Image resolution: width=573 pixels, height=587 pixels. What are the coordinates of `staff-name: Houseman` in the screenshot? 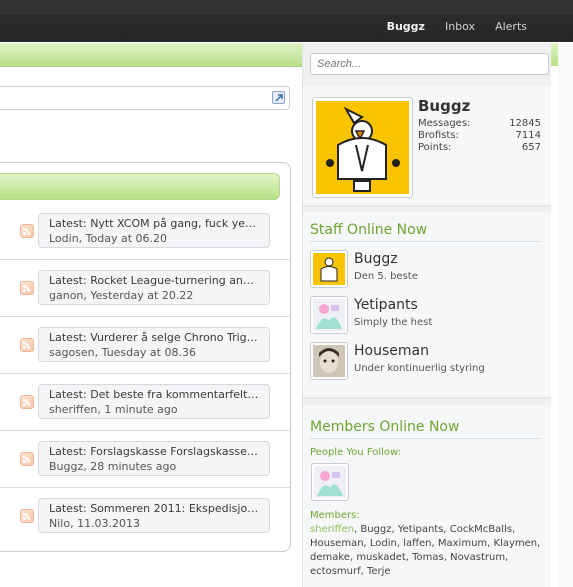 It's located at (391, 351).